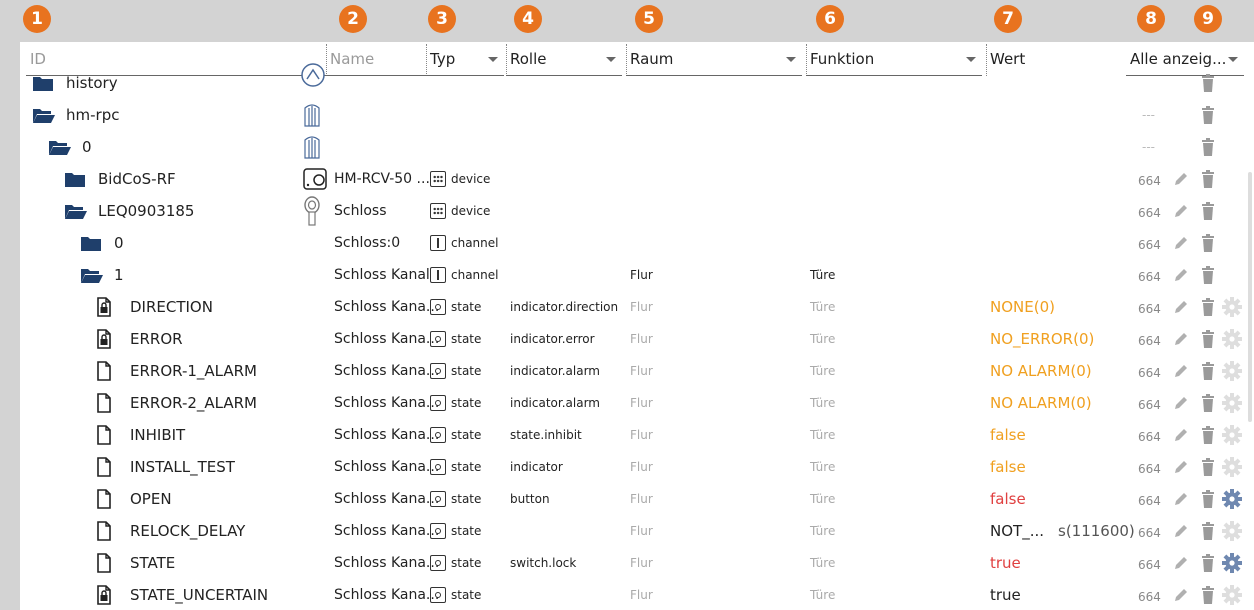 The image size is (1254, 610). What do you see at coordinates (188, 531) in the screenshot?
I see `row-id: RELOCK_DELAY` at bounding box center [188, 531].